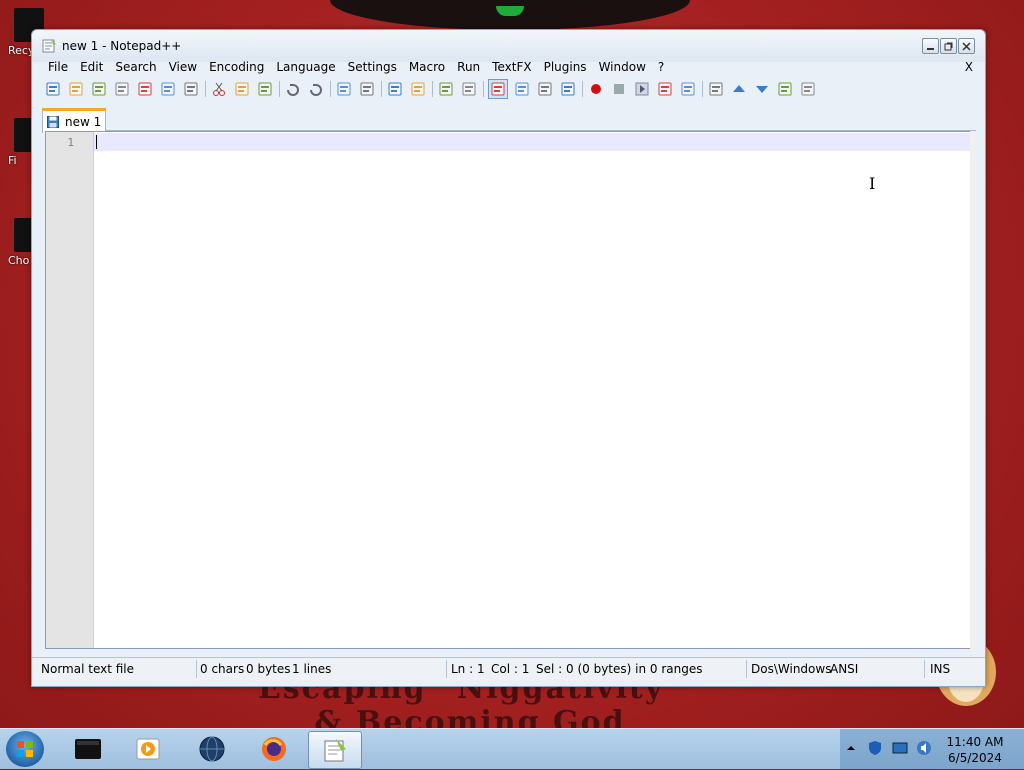 The image size is (1024, 770). What do you see at coordinates (25, 749) in the screenshot?
I see `start-button` at bounding box center [25, 749].